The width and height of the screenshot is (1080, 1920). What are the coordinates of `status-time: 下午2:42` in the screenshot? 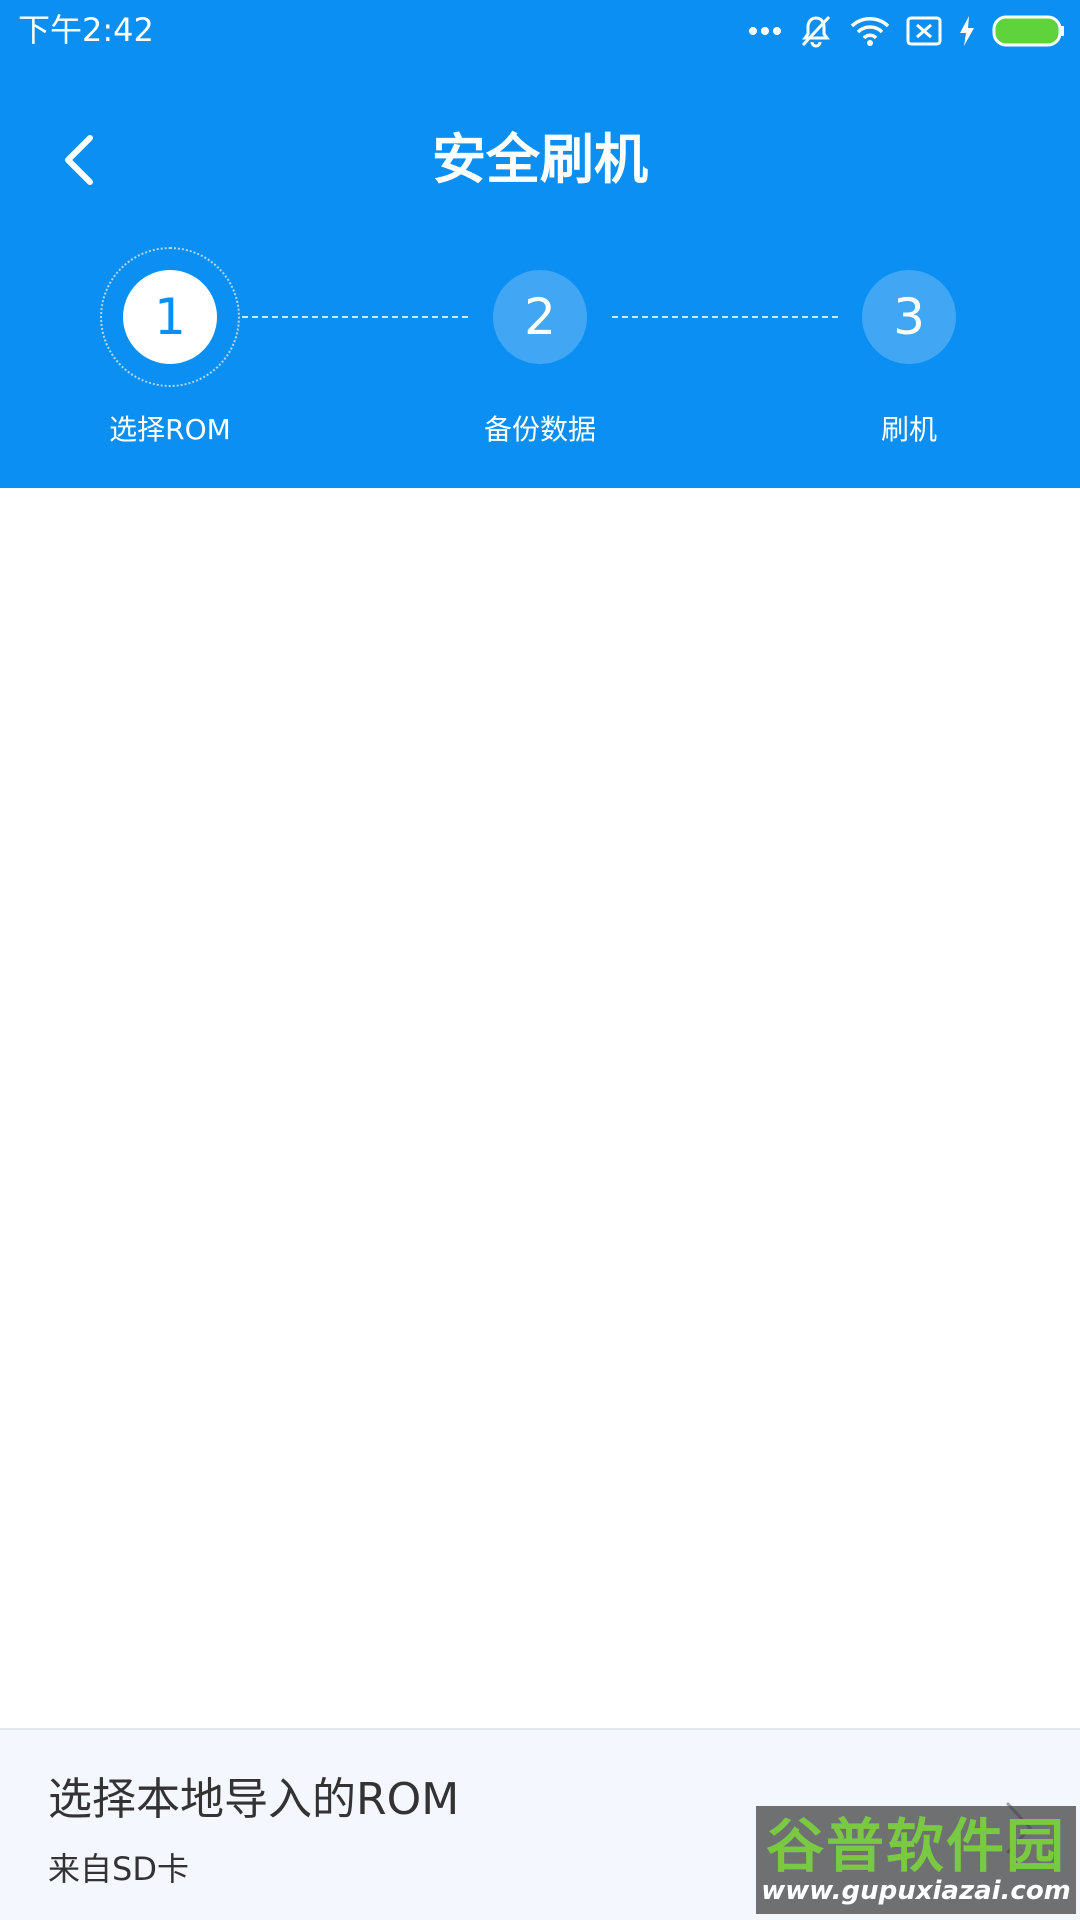 It's located at (86, 30).